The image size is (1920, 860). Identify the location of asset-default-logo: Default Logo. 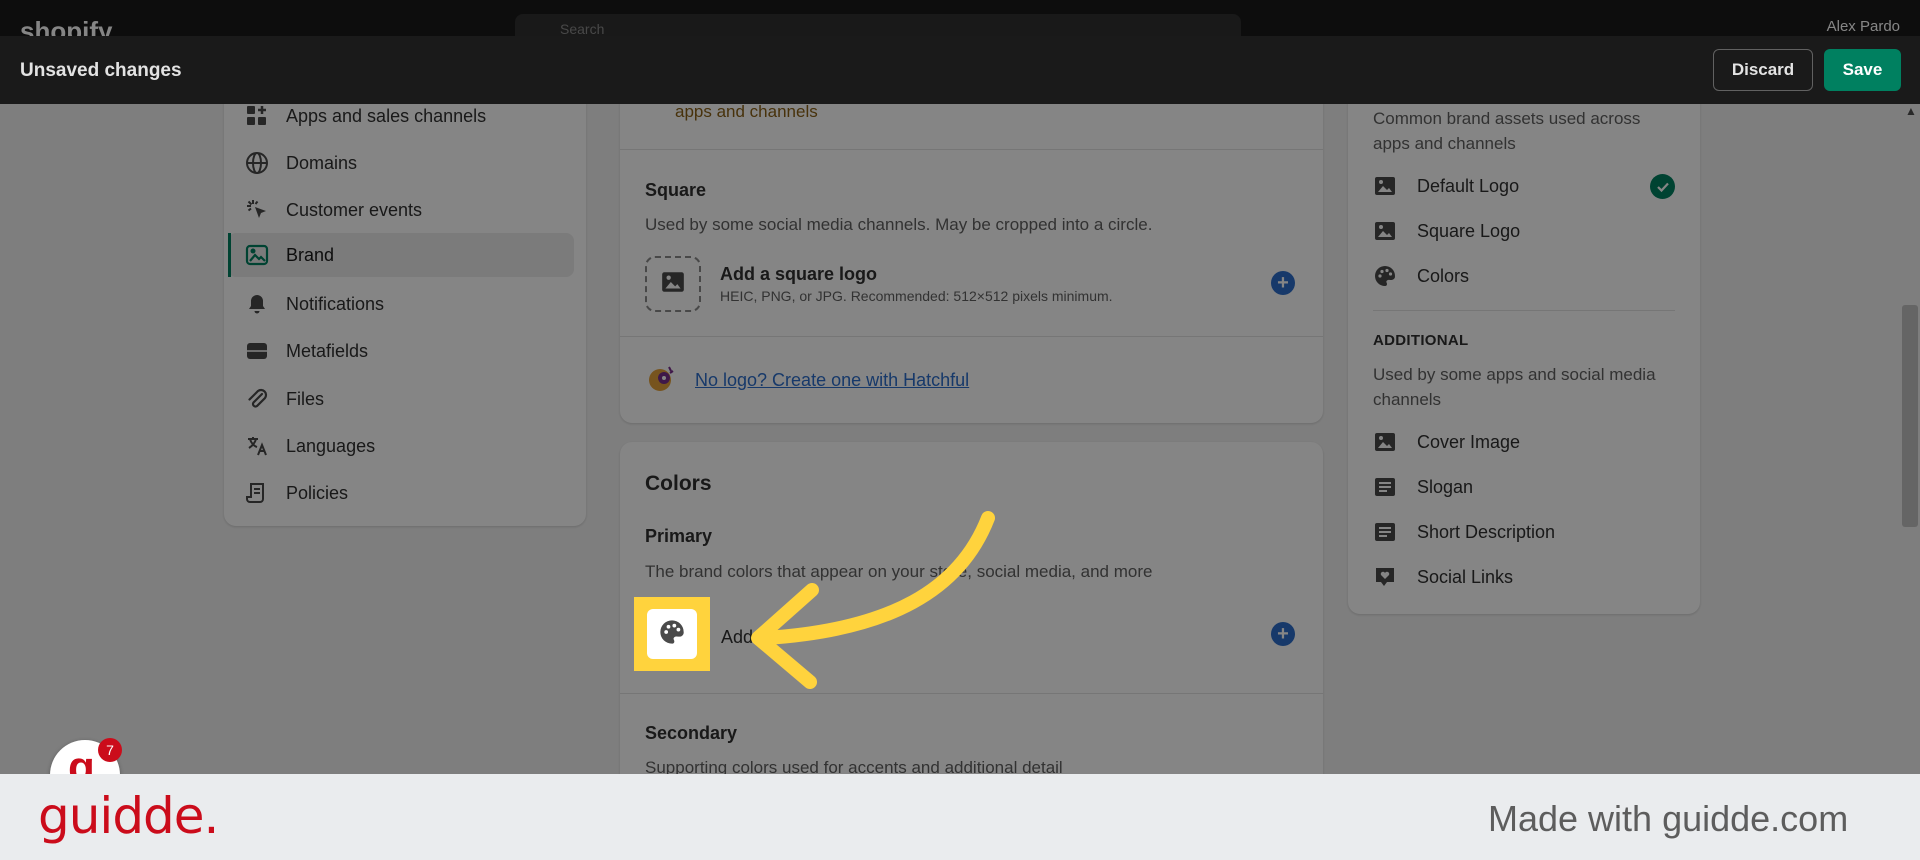
(1446, 186).